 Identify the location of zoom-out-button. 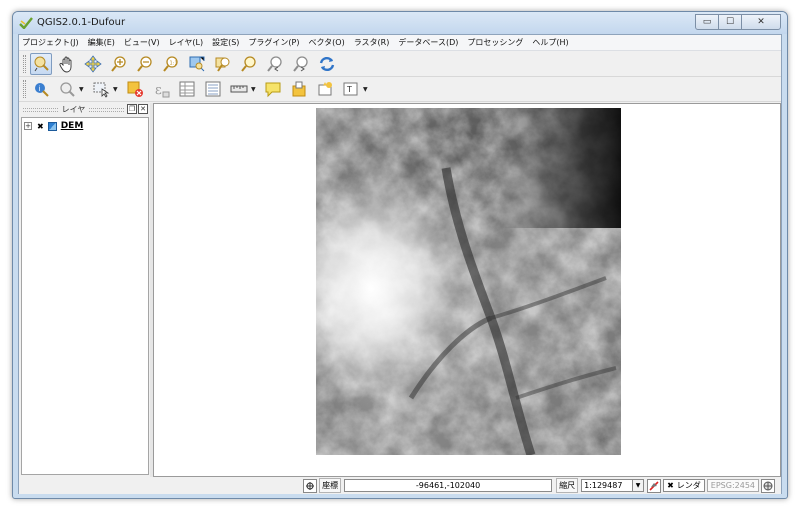
(145, 64).